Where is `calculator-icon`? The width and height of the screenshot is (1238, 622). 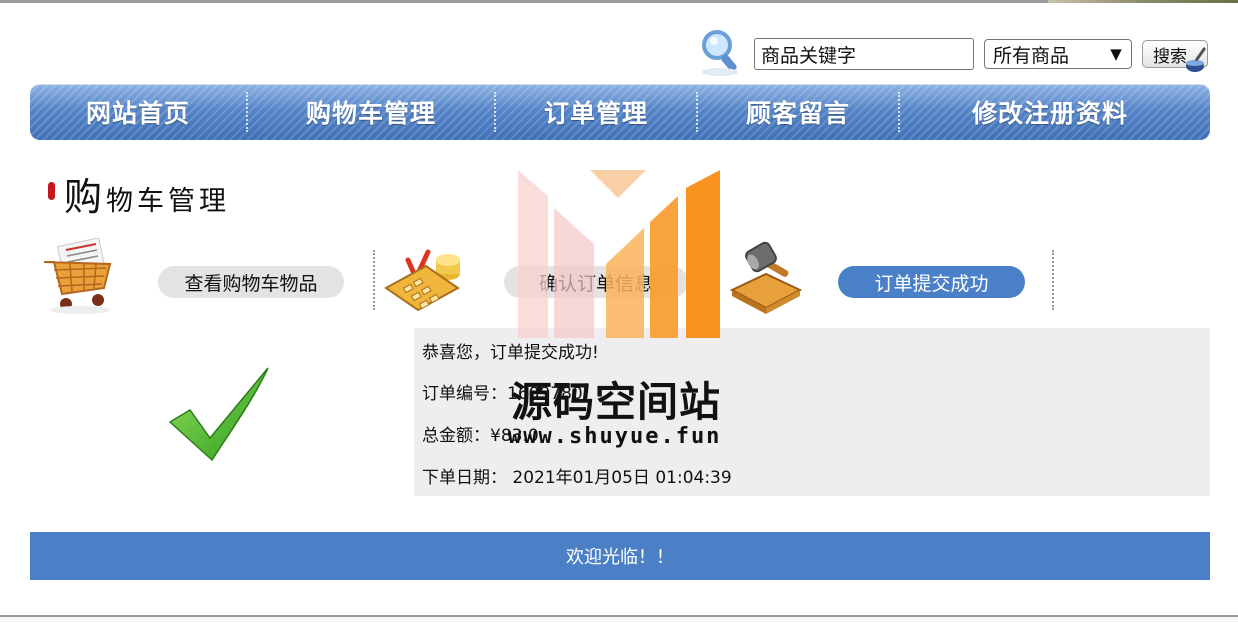 calculator-icon is located at coordinates (424, 281).